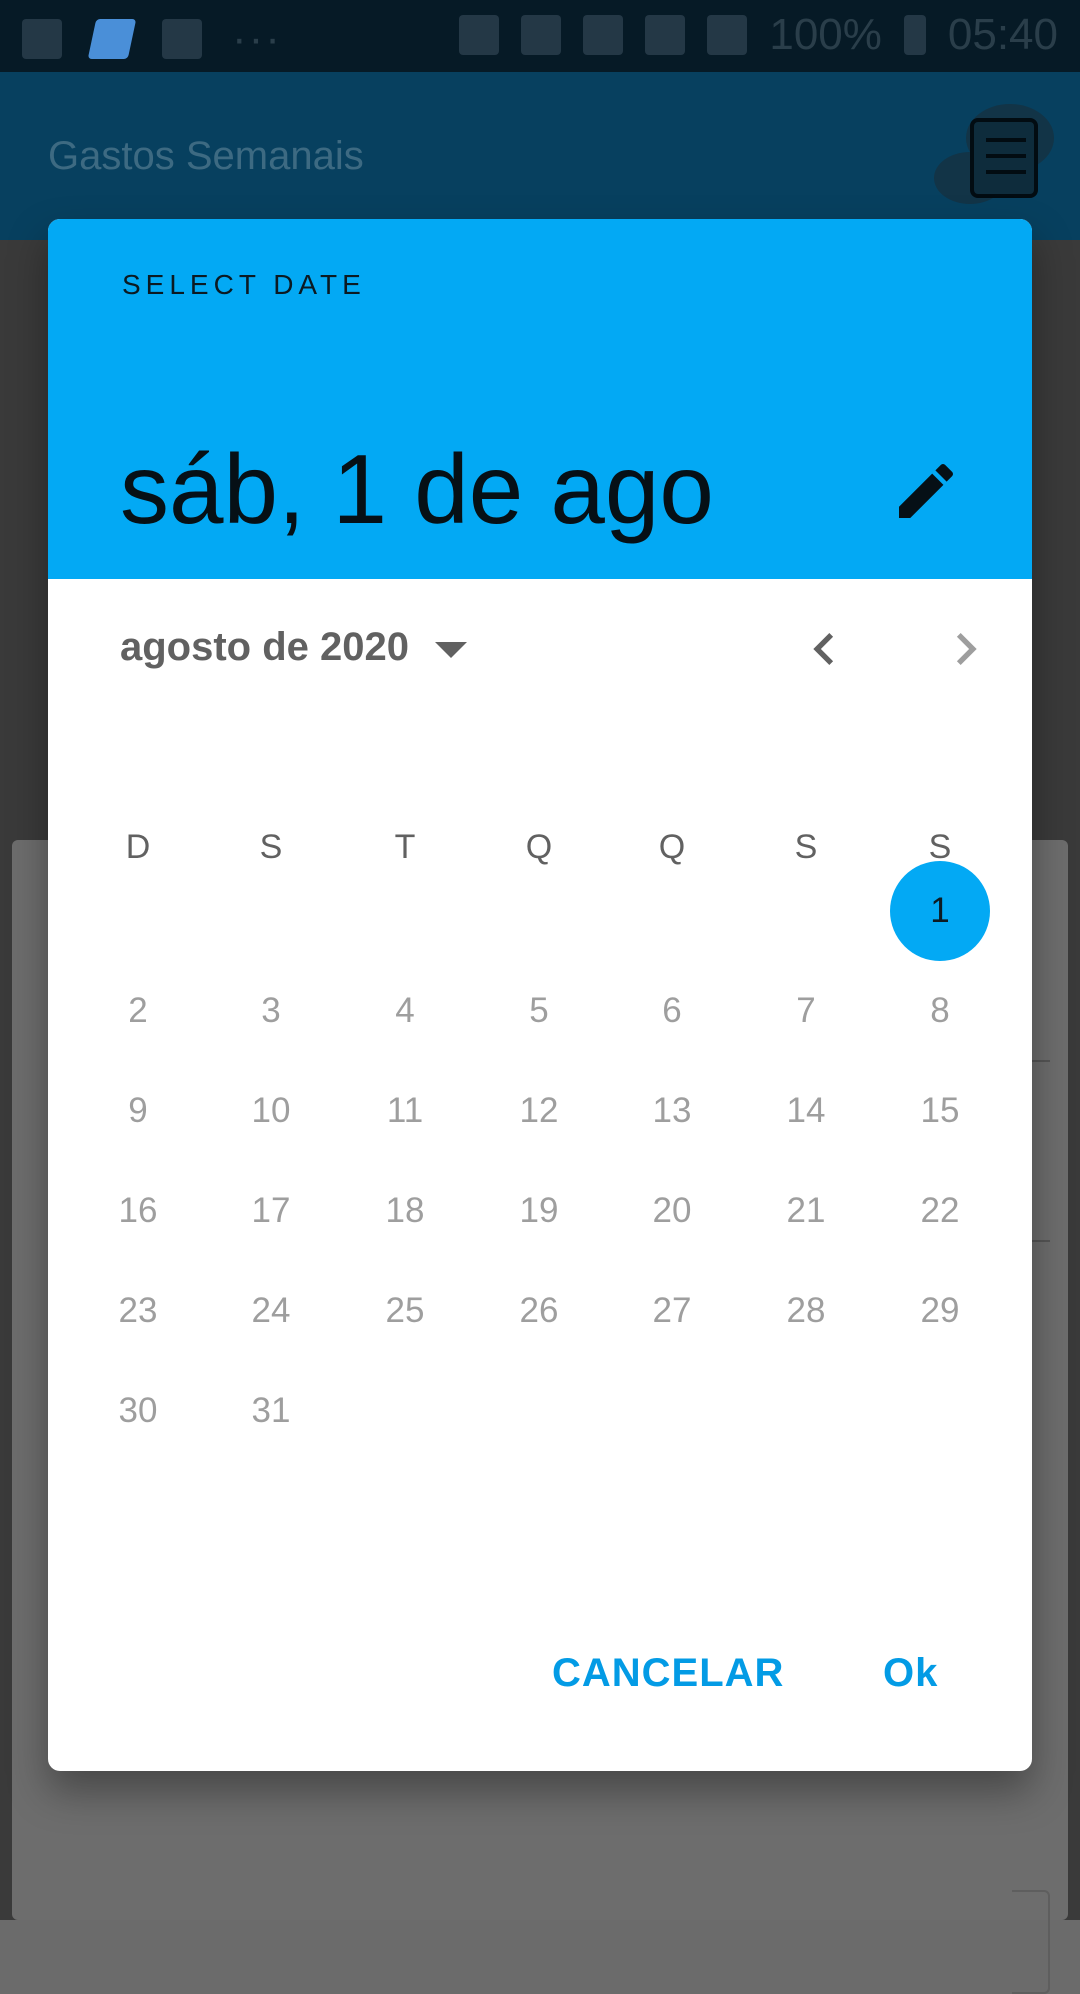  What do you see at coordinates (257, 38) in the screenshot?
I see `more-notifications-icon: ···` at bounding box center [257, 38].